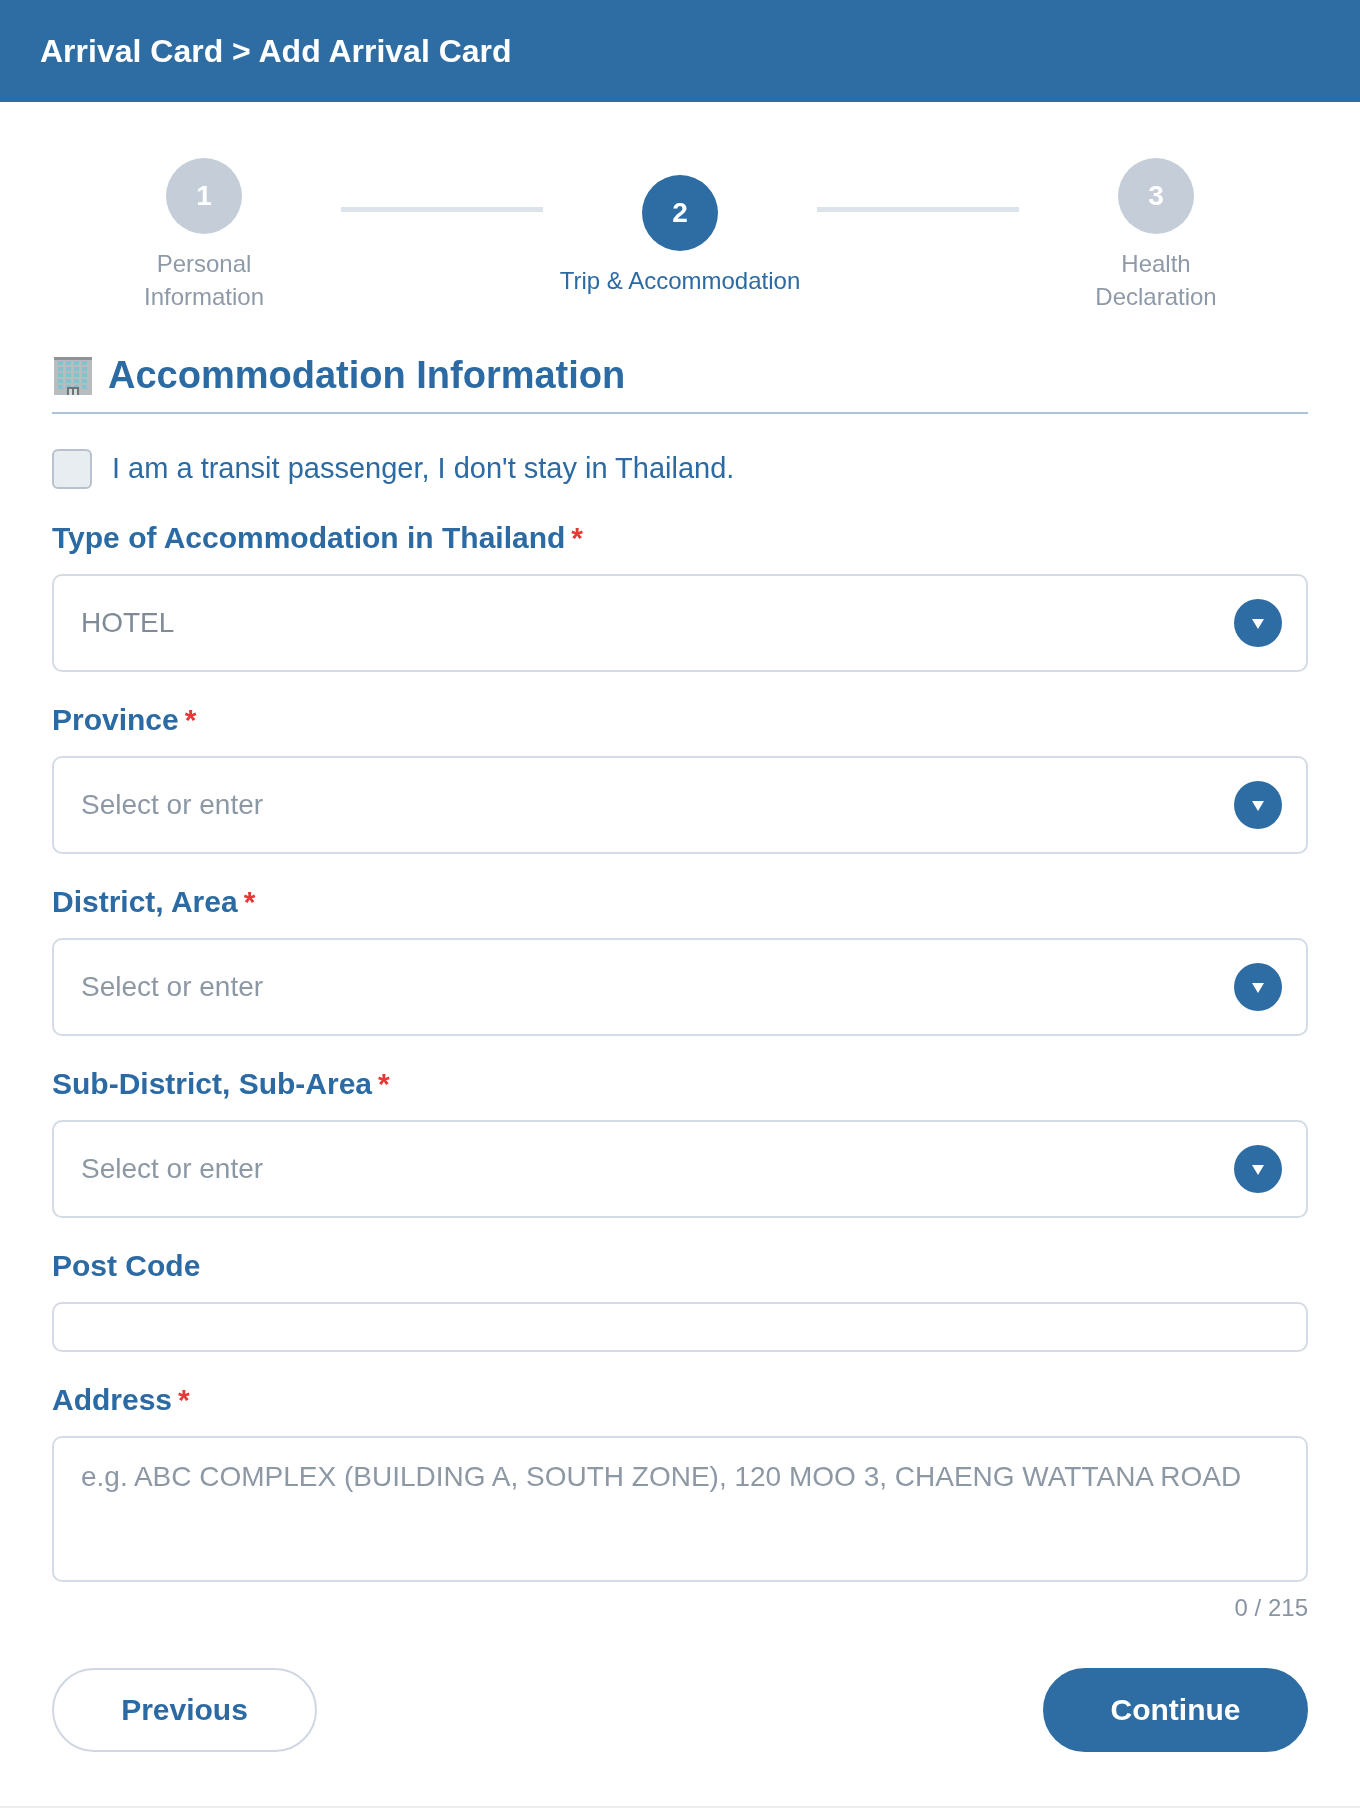  What do you see at coordinates (680, 622) in the screenshot?
I see `dropdown-field: HOTEL` at bounding box center [680, 622].